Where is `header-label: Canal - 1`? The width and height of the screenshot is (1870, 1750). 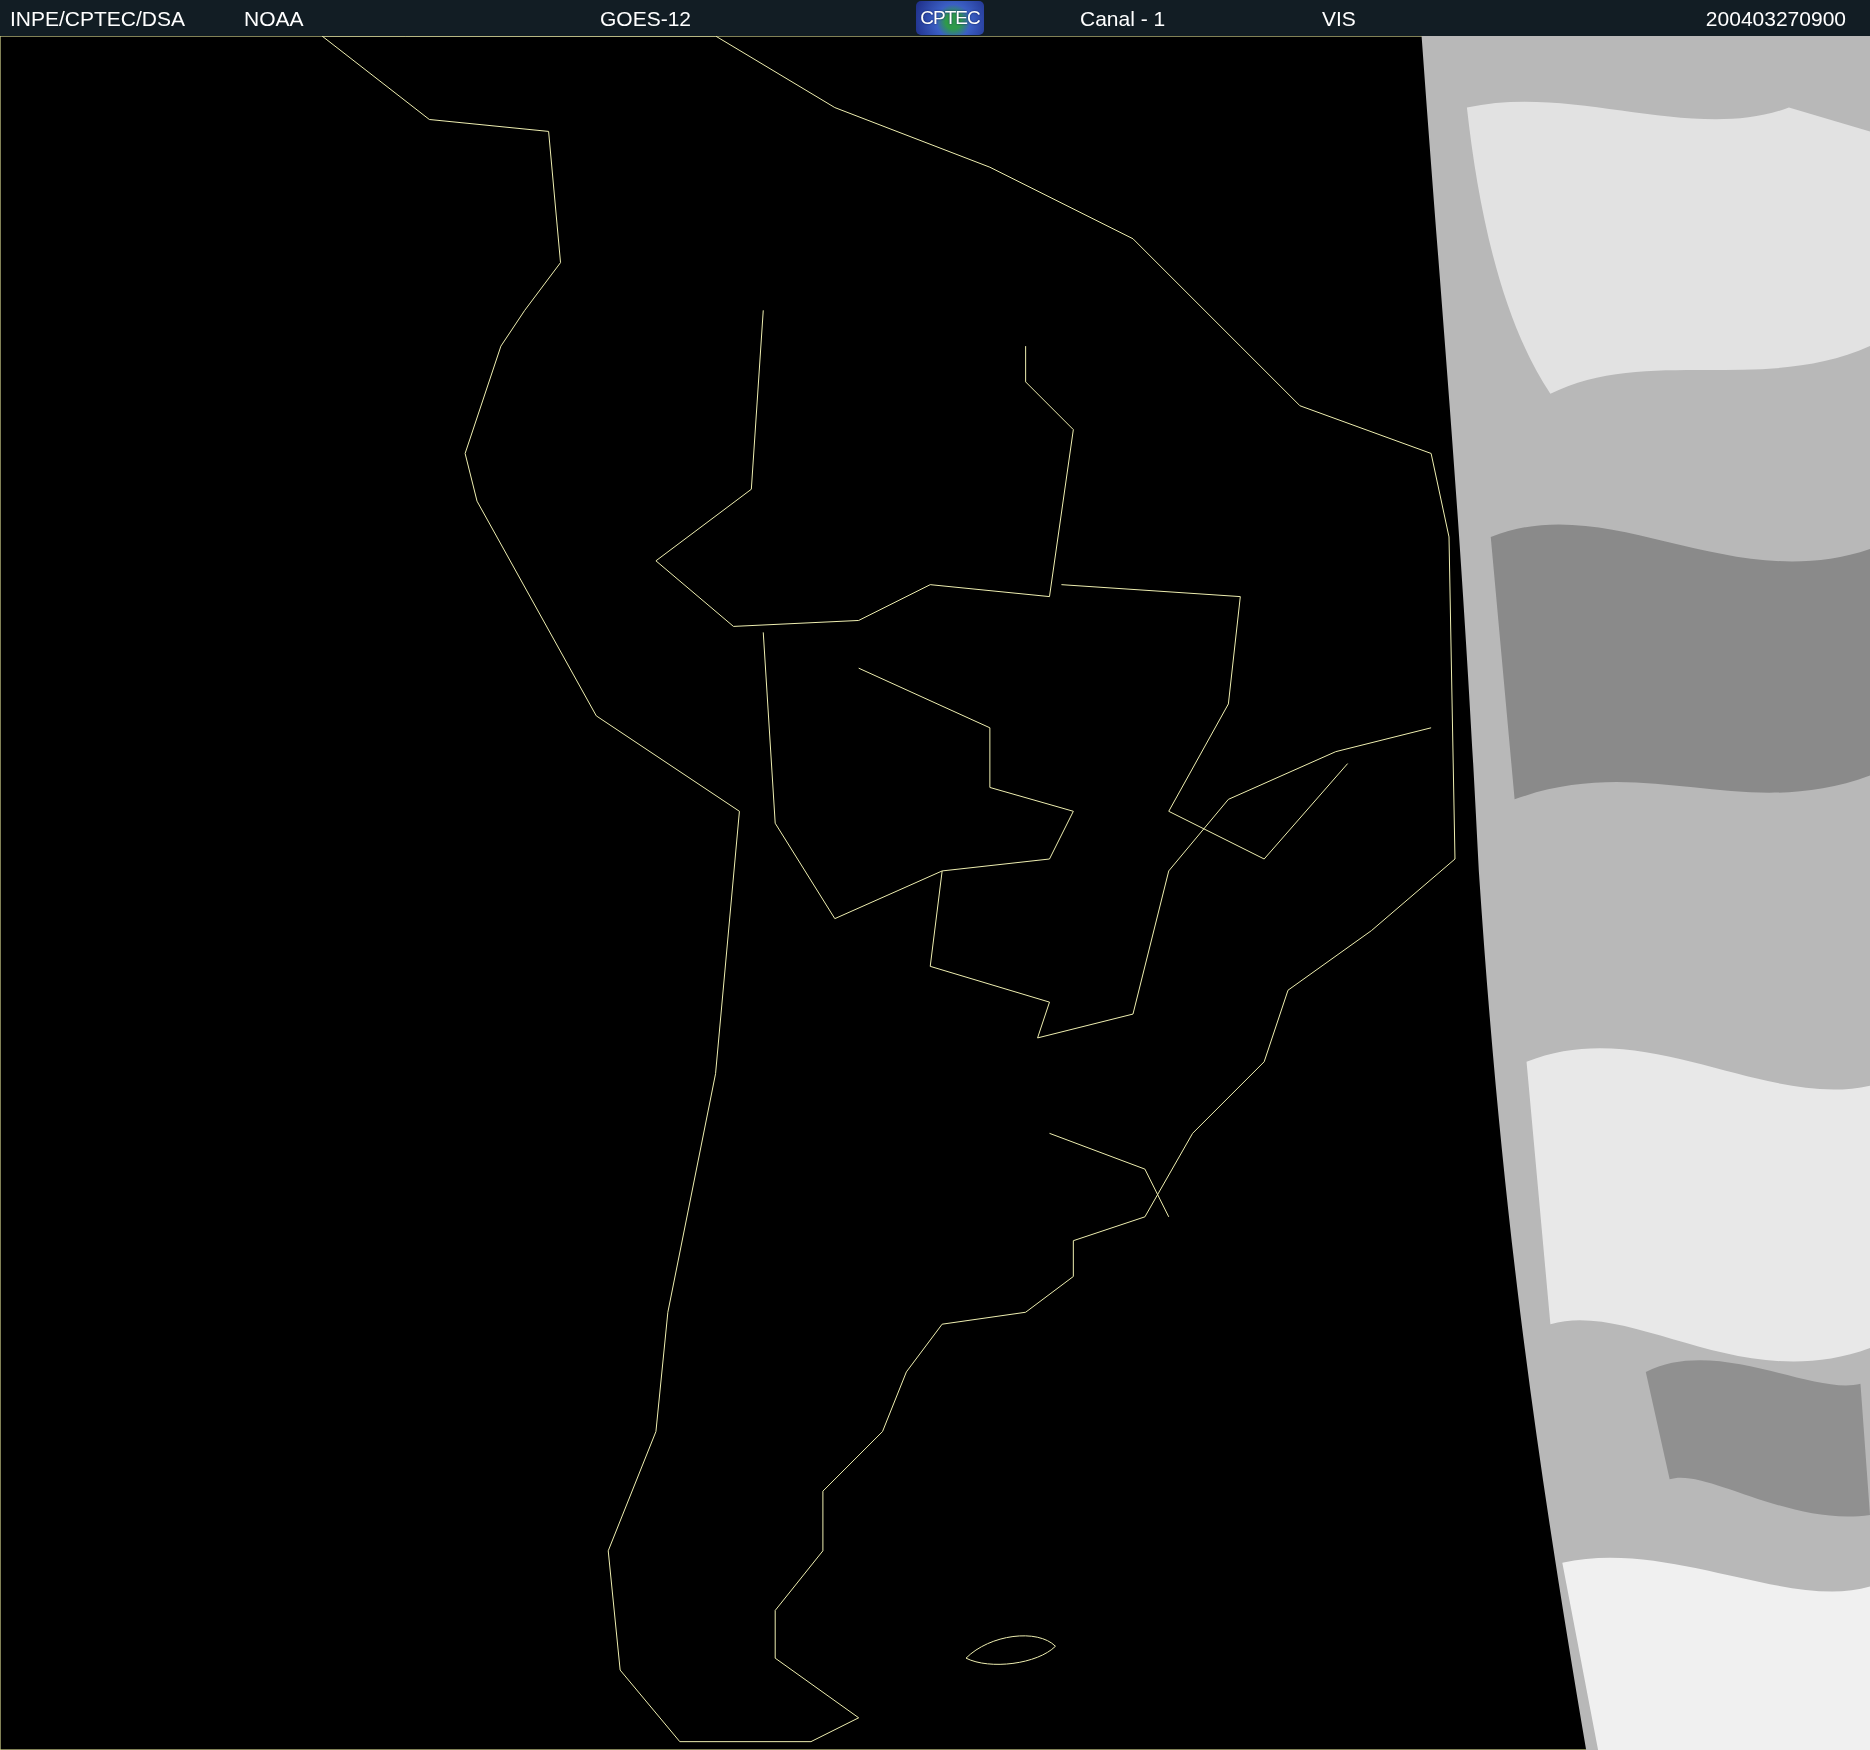 header-label: Canal - 1 is located at coordinates (1123, 18).